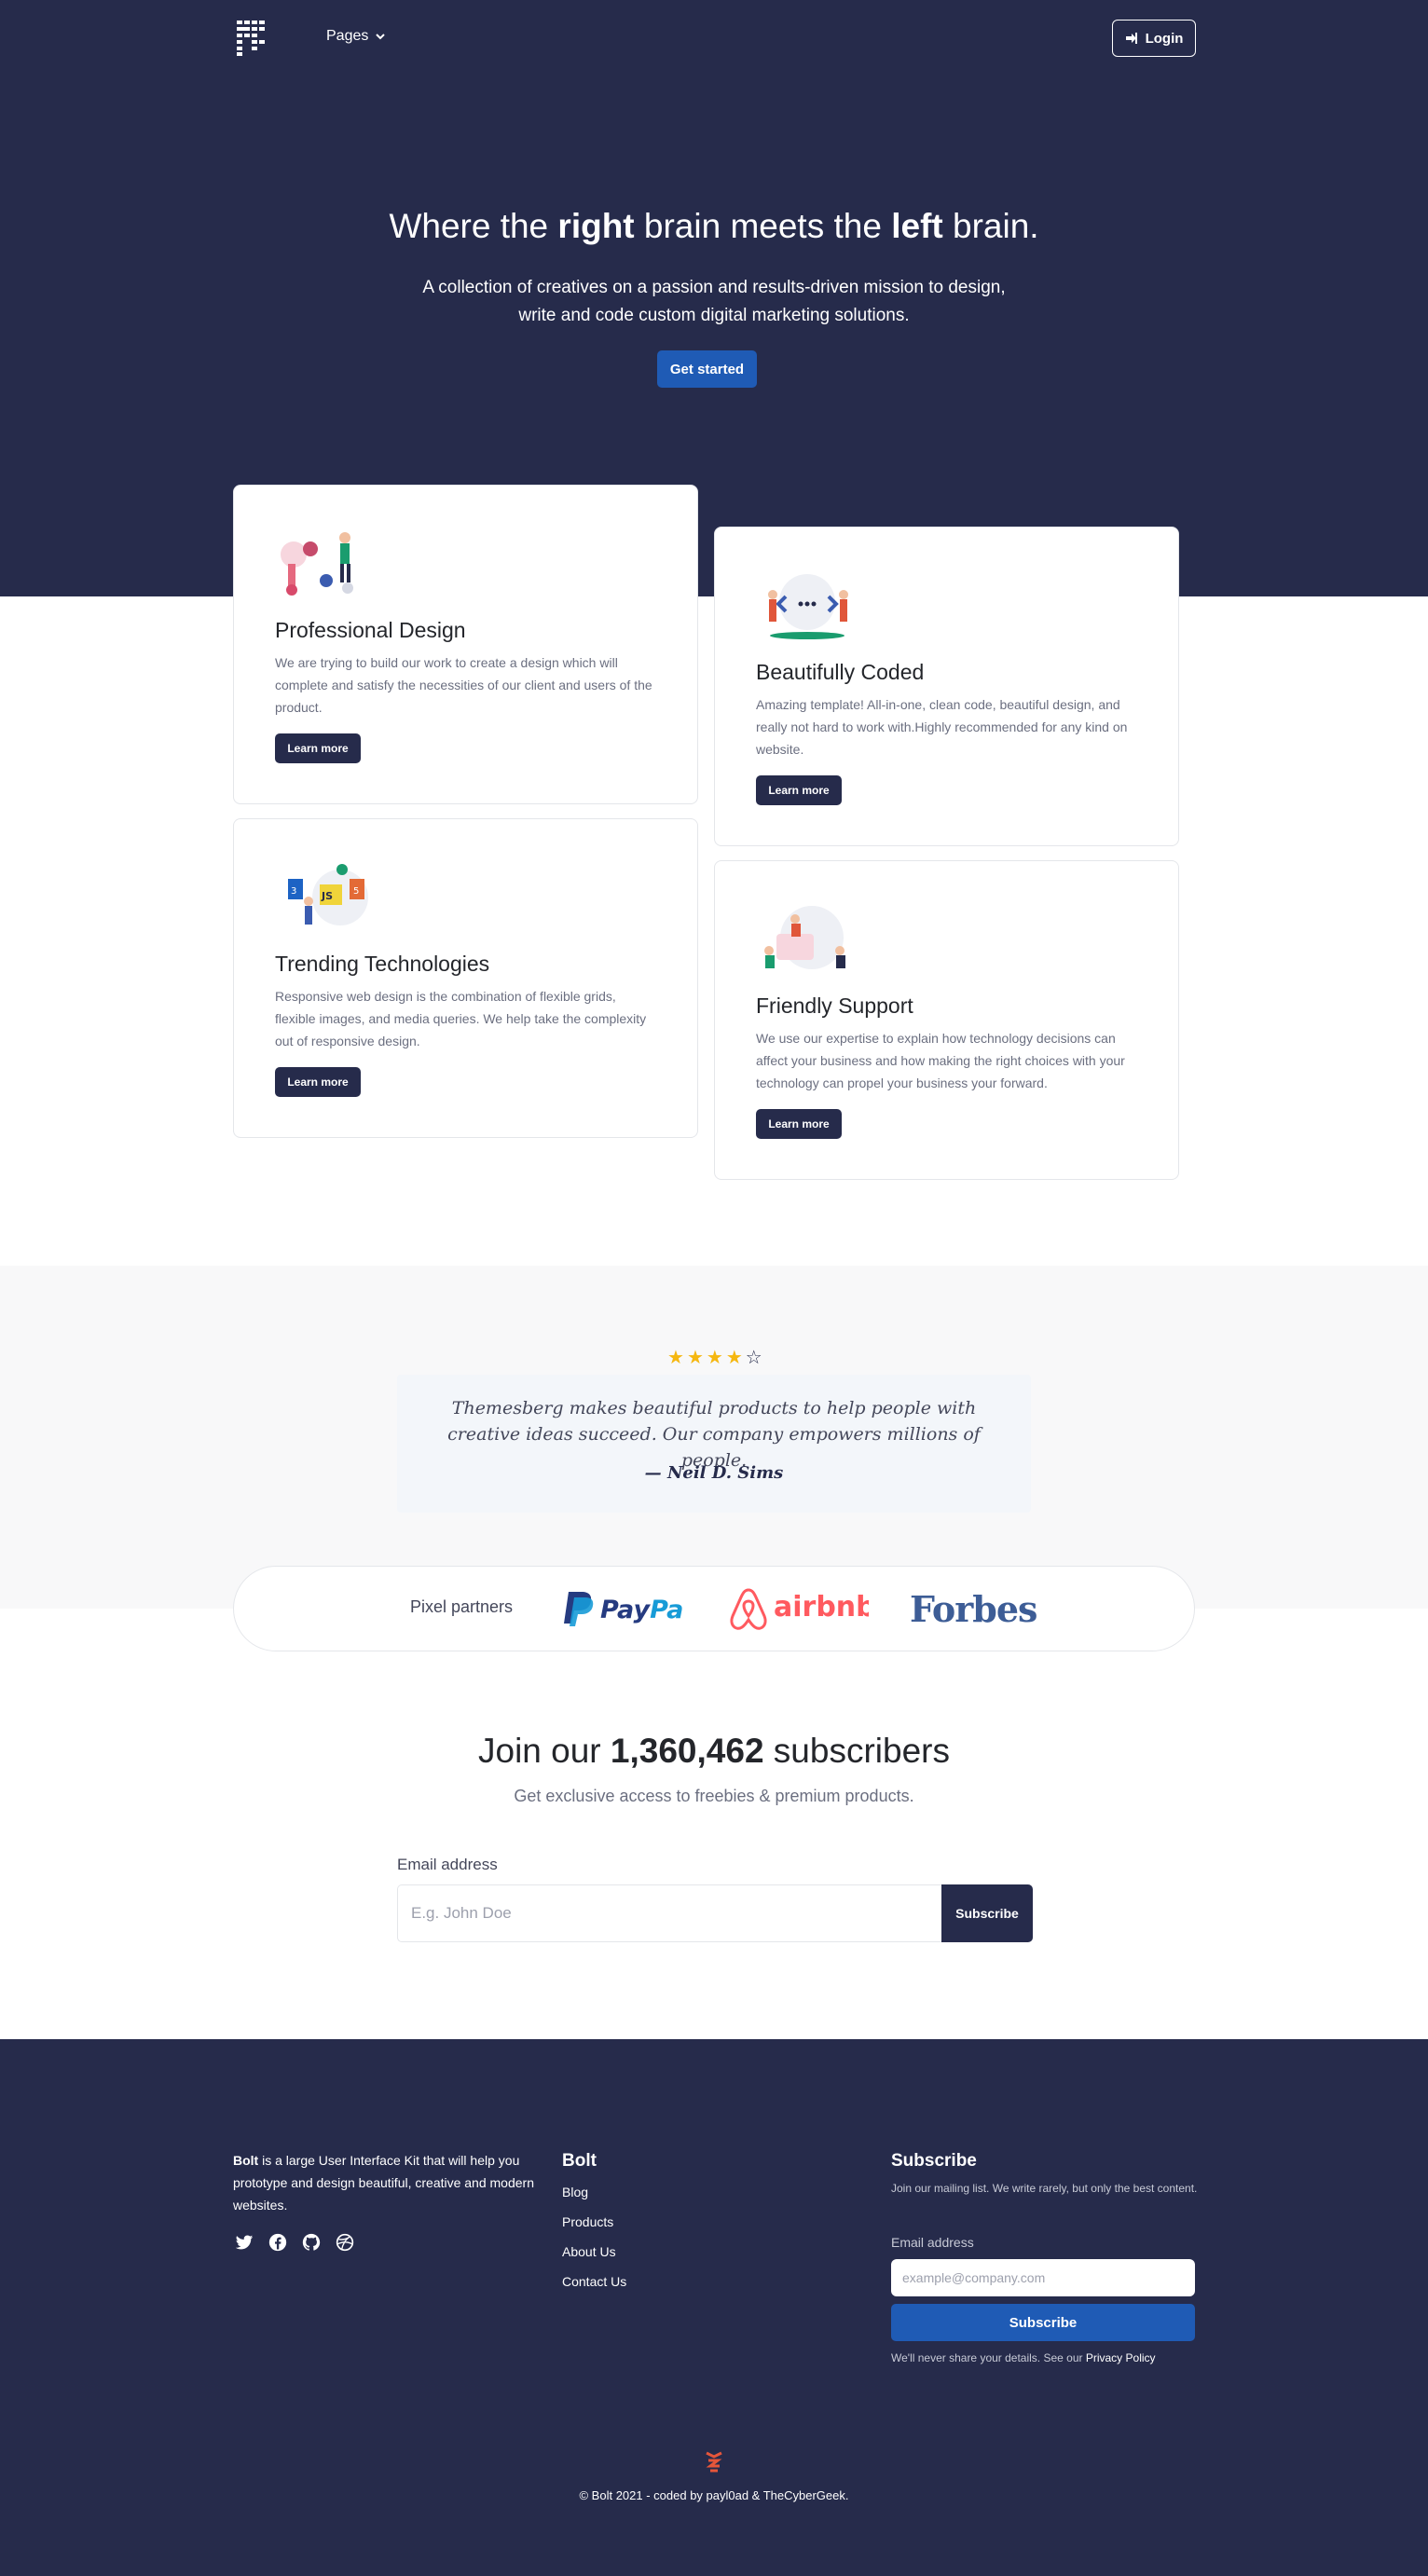 This screenshot has height=2576, width=1428. What do you see at coordinates (840, 672) in the screenshot?
I see `card-title: Beautifully Coded` at bounding box center [840, 672].